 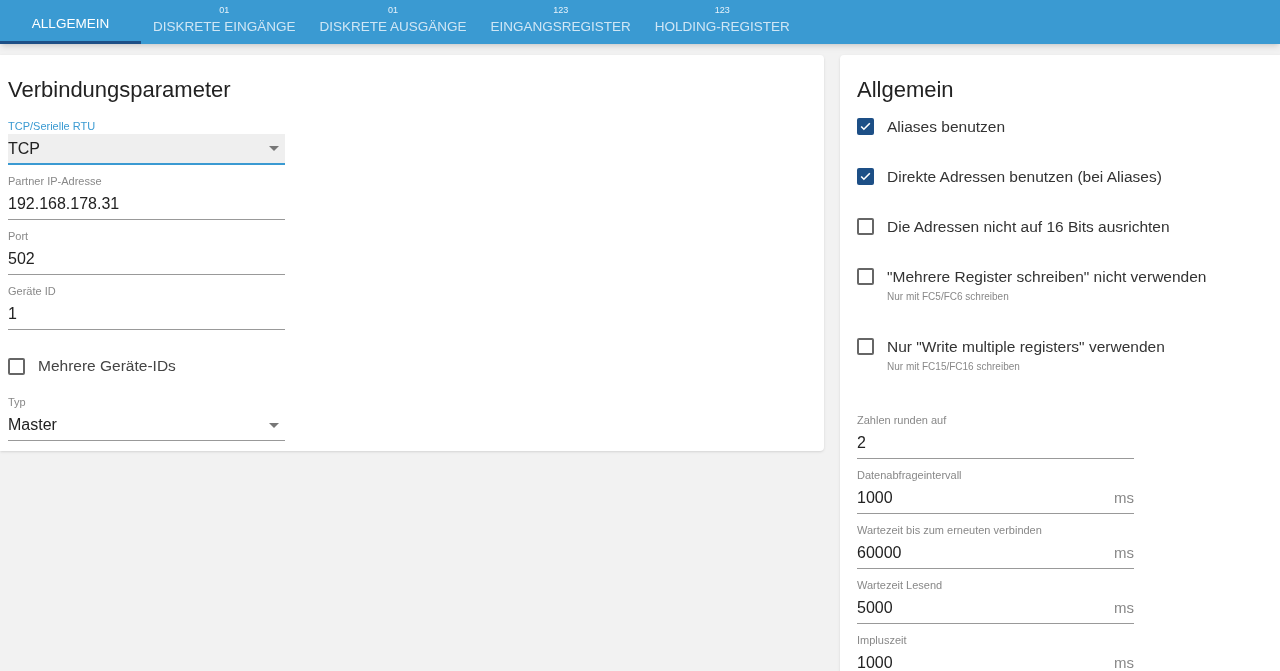 I want to click on hint-text: Nur mit FC5/FC6 schreiben, so click(x=948, y=297).